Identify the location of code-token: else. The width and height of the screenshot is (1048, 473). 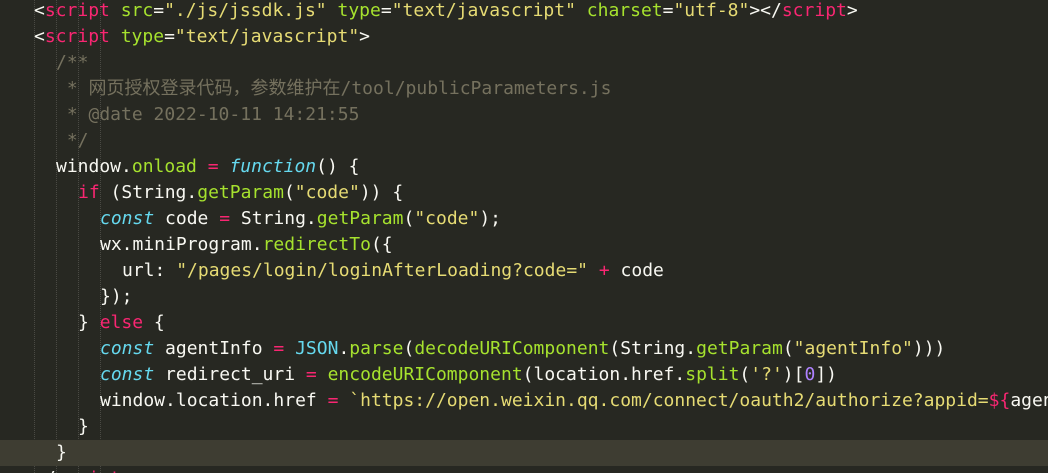
(121, 322).